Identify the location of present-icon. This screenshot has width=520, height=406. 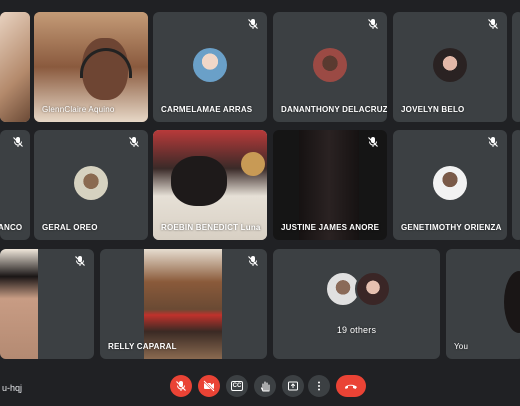
(293, 386).